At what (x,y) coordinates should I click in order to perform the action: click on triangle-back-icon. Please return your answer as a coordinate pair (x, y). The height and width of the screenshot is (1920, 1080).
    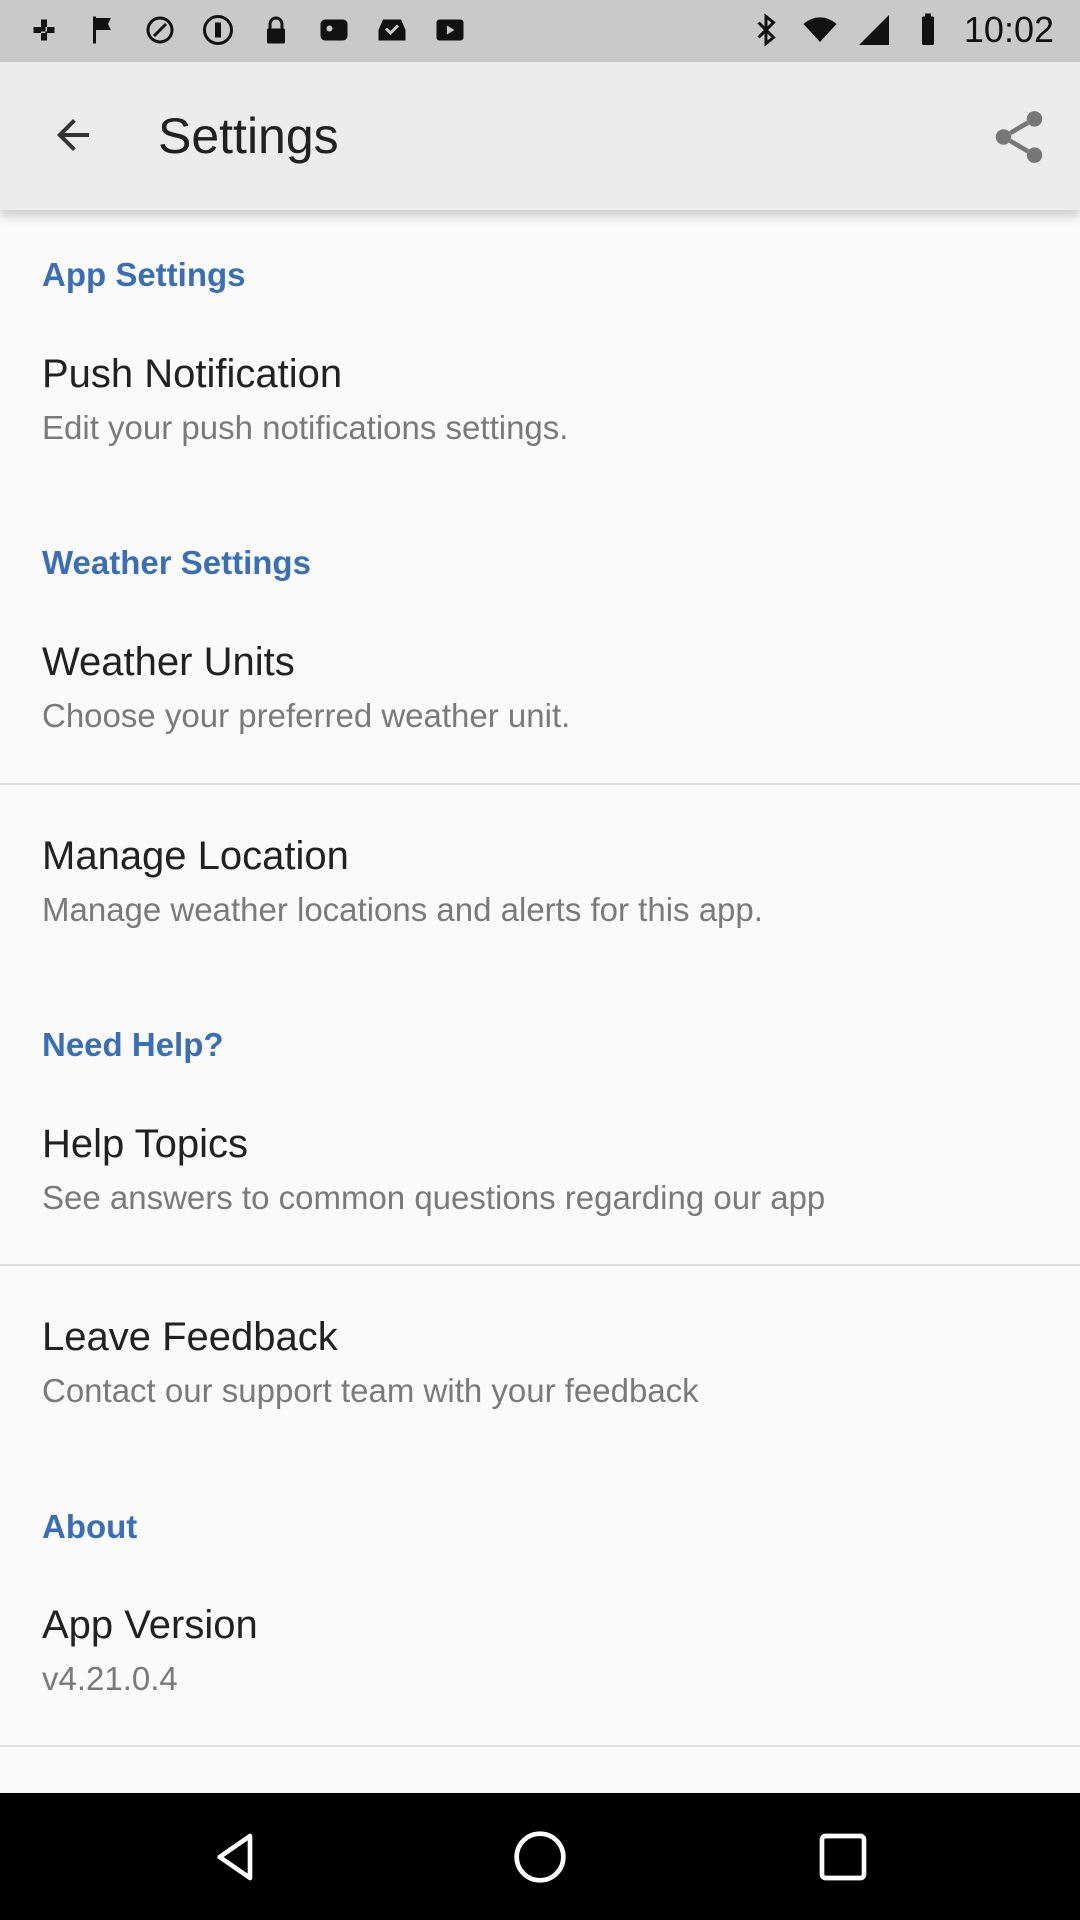
    Looking at the image, I should click on (235, 1857).